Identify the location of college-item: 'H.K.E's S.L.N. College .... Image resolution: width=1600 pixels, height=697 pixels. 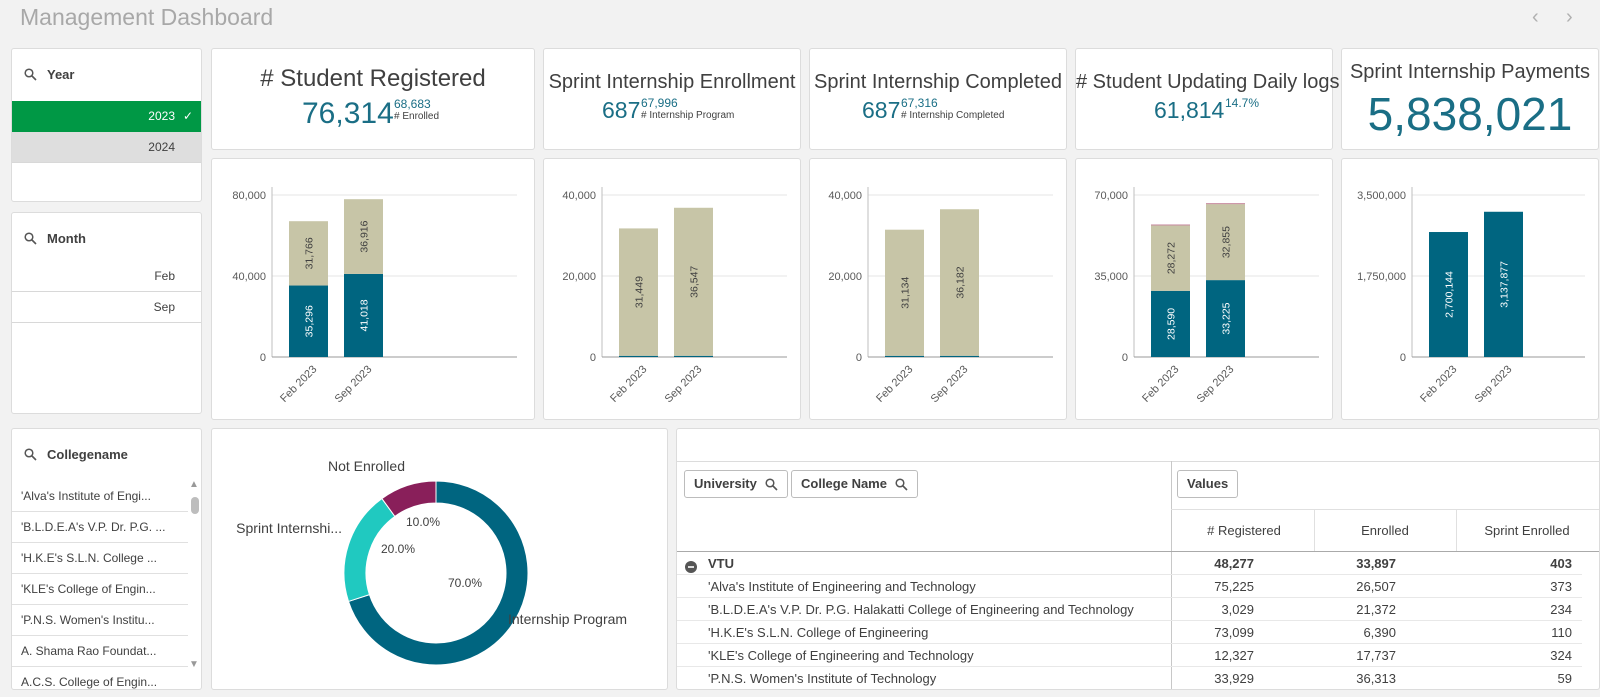
(100, 558).